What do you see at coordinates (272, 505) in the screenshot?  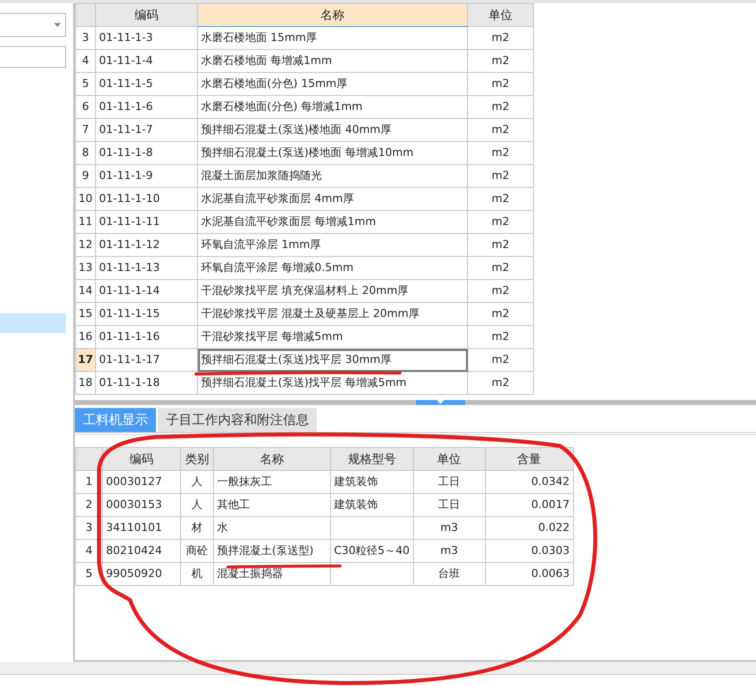 I see `table-cell: 其他工` at bounding box center [272, 505].